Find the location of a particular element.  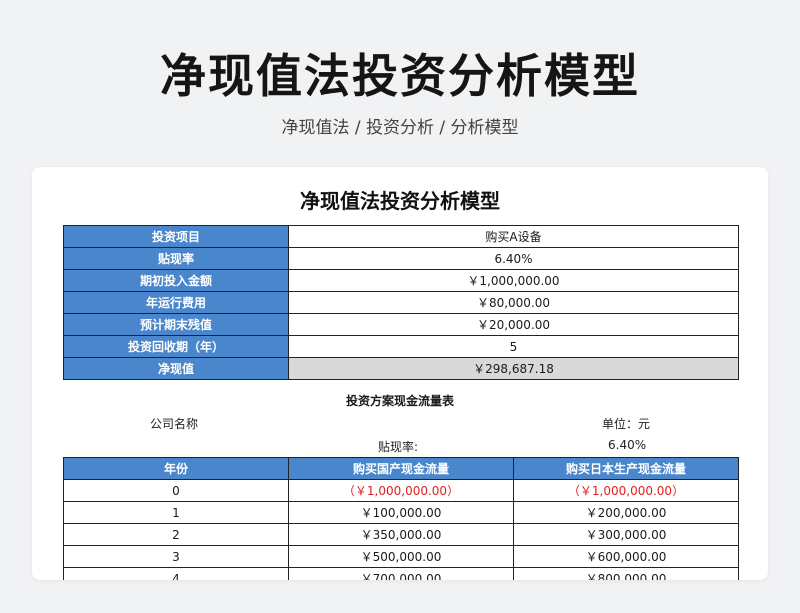

domestic-cell: ￥350,000.00 is located at coordinates (401, 534).